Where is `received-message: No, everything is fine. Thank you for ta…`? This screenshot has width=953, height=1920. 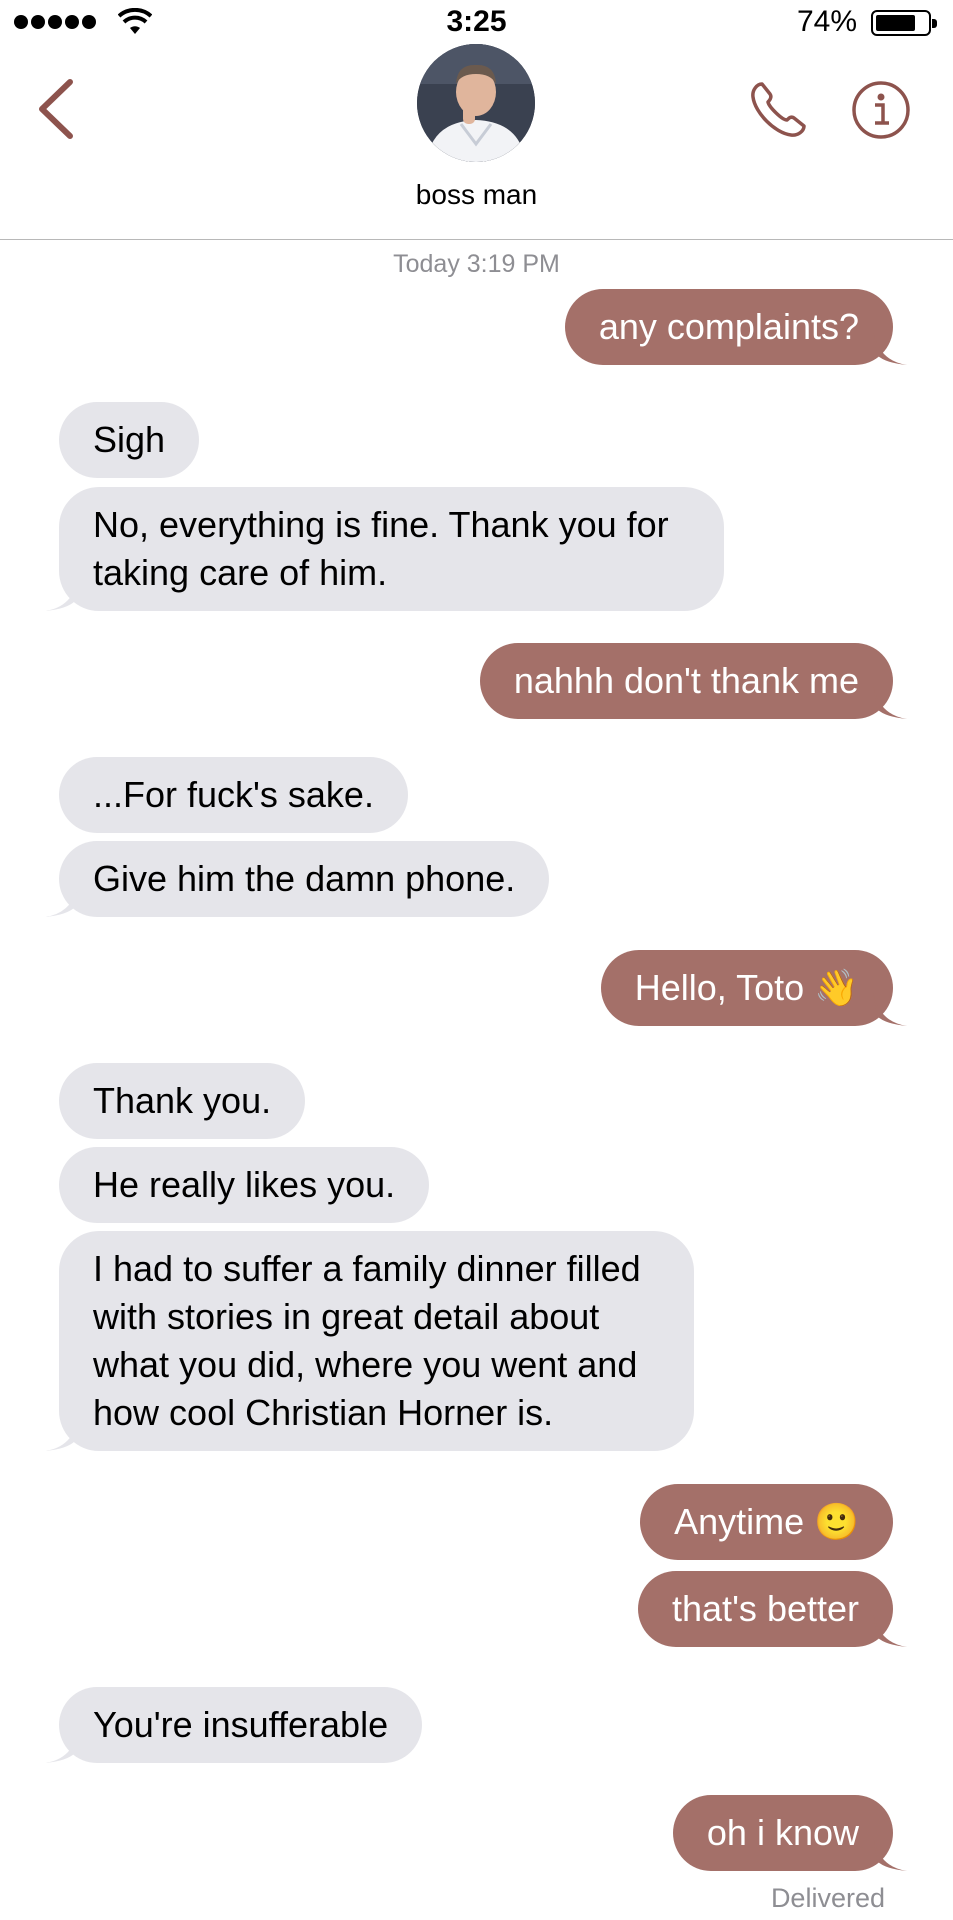 received-message: No, everything is fine. Thank you for ta… is located at coordinates (384, 549).